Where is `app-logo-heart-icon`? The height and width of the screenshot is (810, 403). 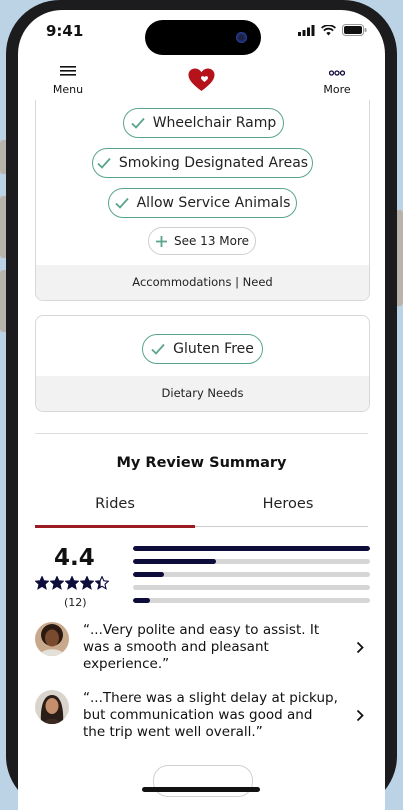
app-logo-heart-icon is located at coordinates (201, 82).